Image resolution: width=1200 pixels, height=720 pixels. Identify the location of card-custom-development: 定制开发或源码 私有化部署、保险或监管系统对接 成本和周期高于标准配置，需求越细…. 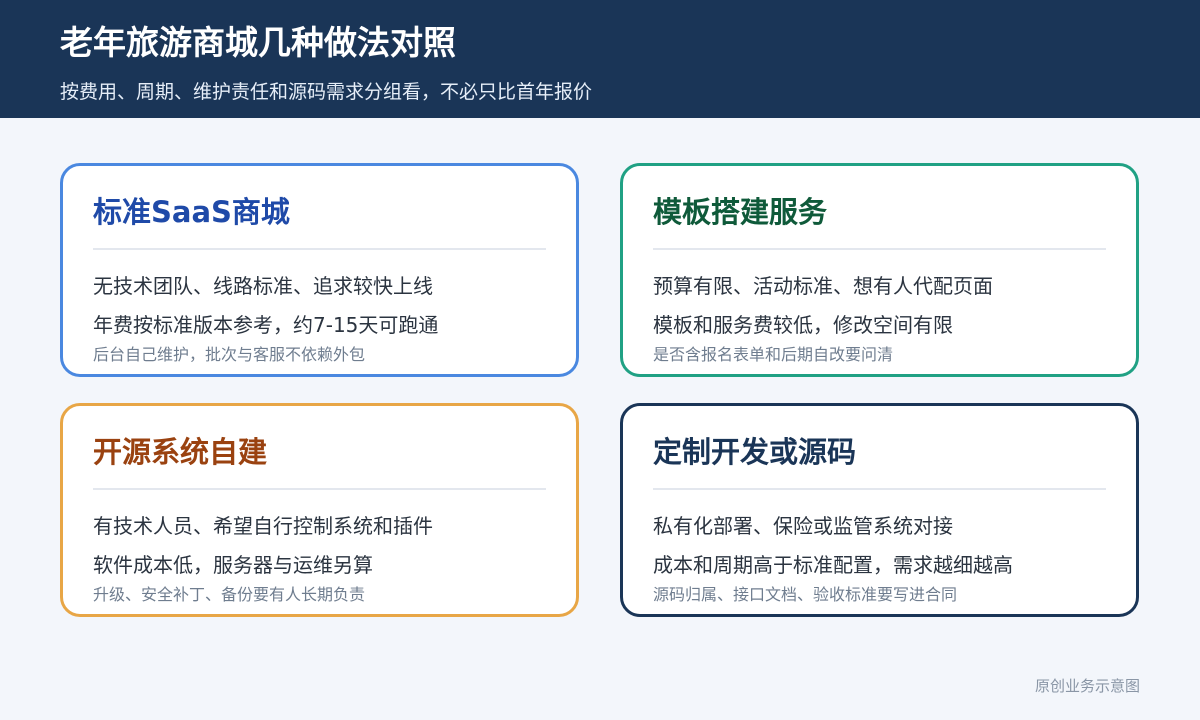
(879, 510).